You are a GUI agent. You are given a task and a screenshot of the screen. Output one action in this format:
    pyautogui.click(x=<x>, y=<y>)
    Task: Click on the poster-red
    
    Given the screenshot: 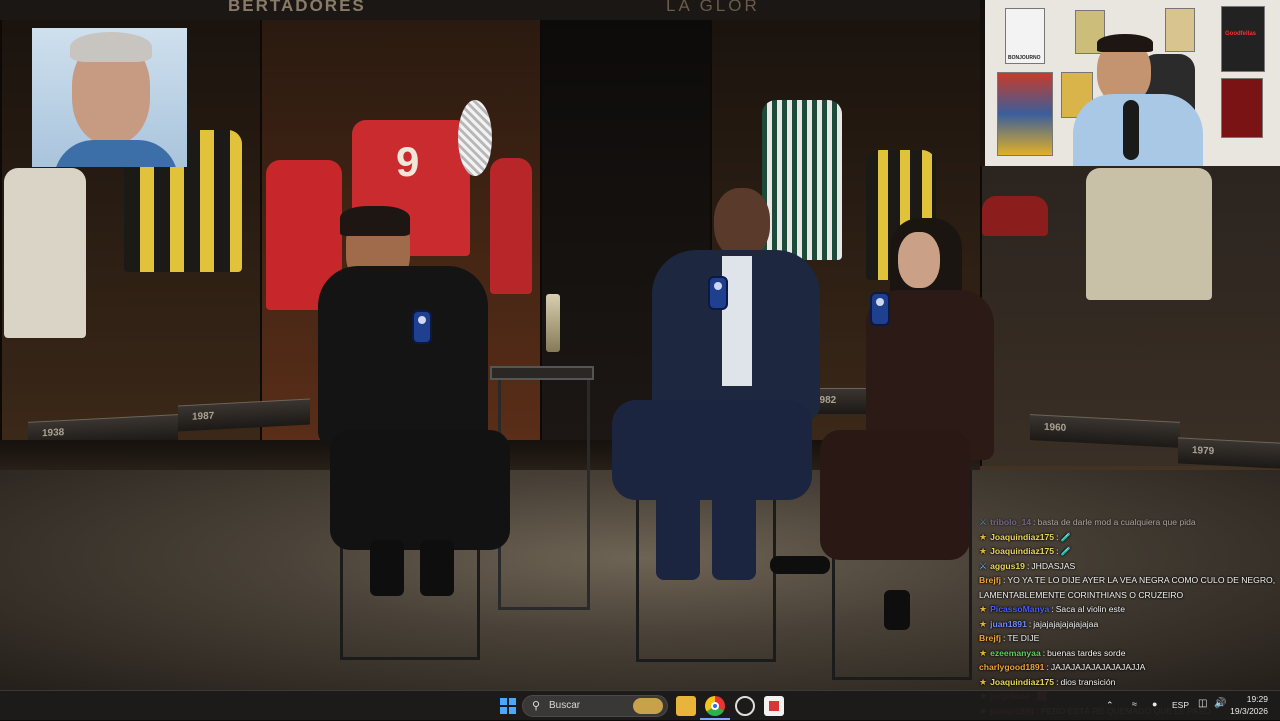 What is the action you would take?
    pyautogui.click(x=1242, y=108)
    